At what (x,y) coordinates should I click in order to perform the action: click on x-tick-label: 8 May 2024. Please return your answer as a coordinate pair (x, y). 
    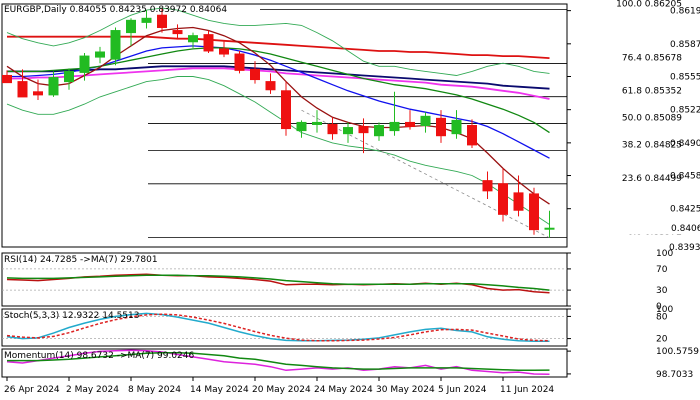
    Looking at the image, I should click on (154, 390).